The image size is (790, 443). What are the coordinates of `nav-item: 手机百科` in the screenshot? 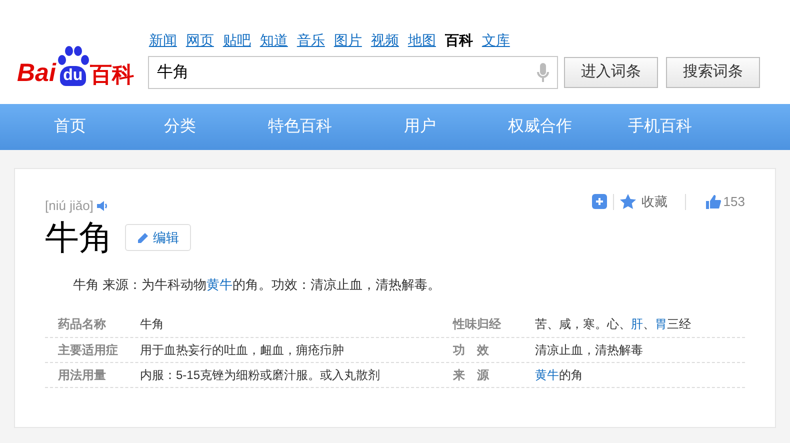 It's located at (660, 127).